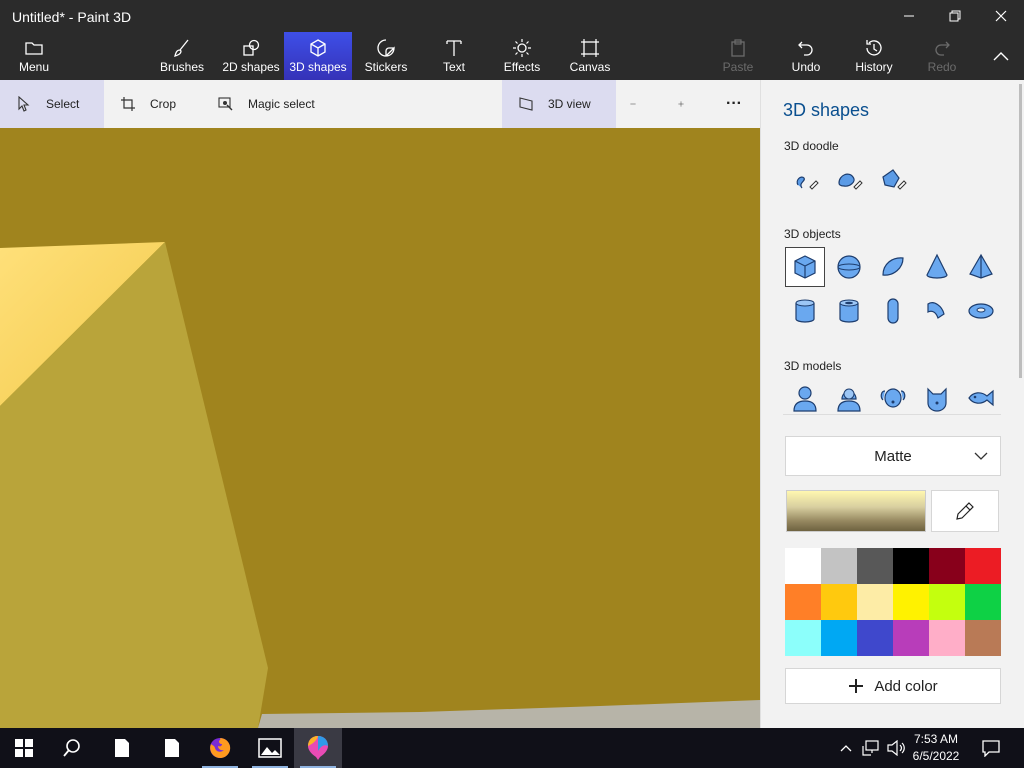 This screenshot has width=1024, height=768. Describe the element at coordinates (892, 414) in the screenshot. I see `section-divider` at that location.